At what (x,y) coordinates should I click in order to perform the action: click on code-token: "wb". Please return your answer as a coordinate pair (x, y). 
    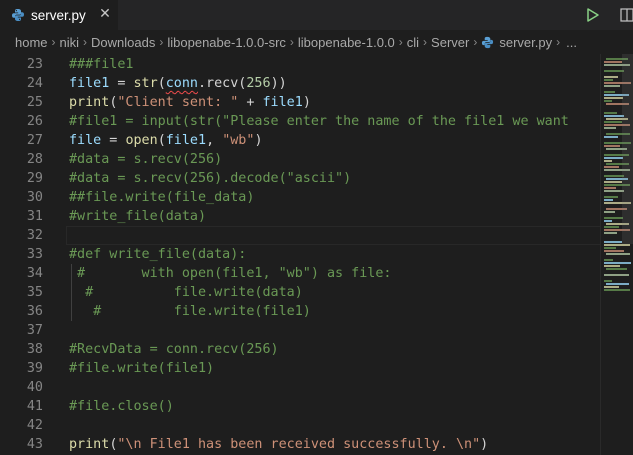
    Looking at the image, I should click on (238, 140).